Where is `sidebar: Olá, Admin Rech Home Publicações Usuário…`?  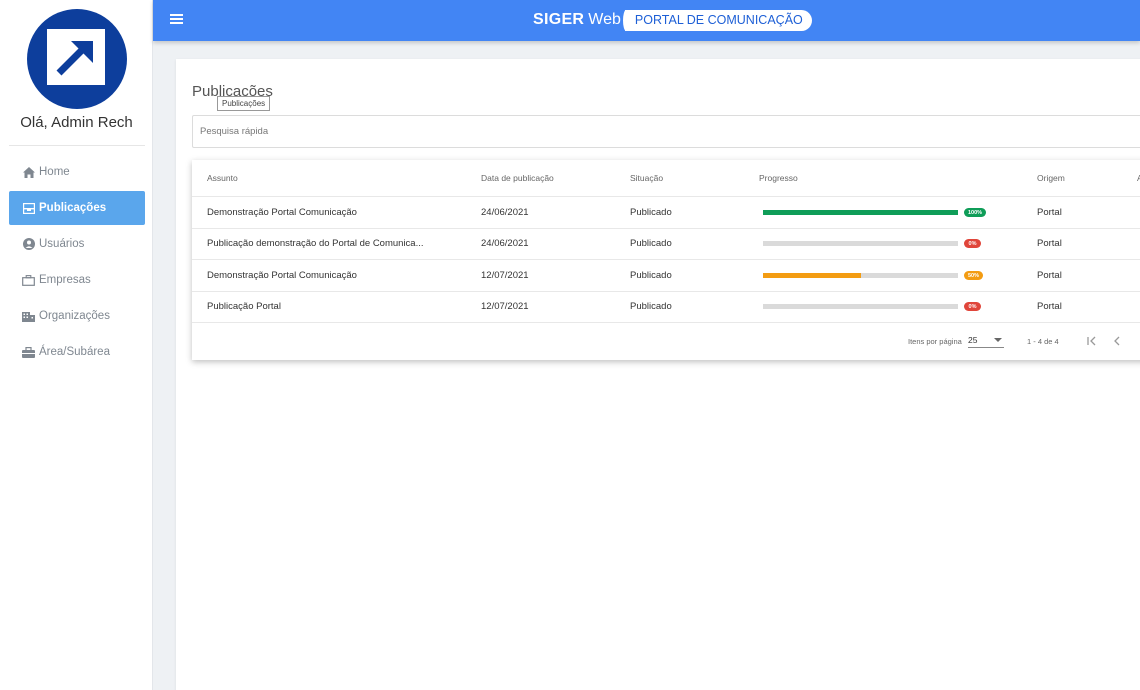
sidebar: Olá, Admin Rech Home Publicações Usuário… is located at coordinates (76, 345).